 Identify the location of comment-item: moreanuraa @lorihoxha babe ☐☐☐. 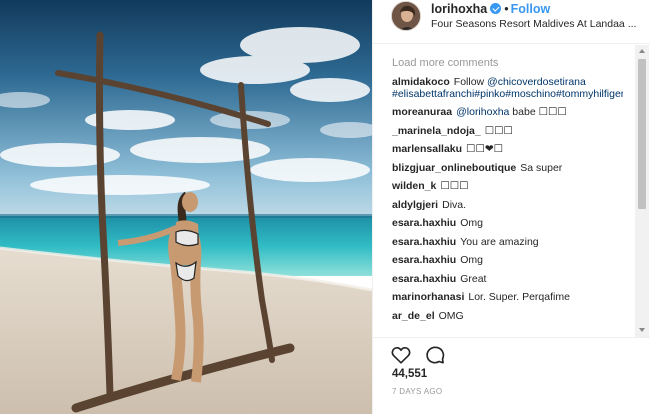
(507, 112).